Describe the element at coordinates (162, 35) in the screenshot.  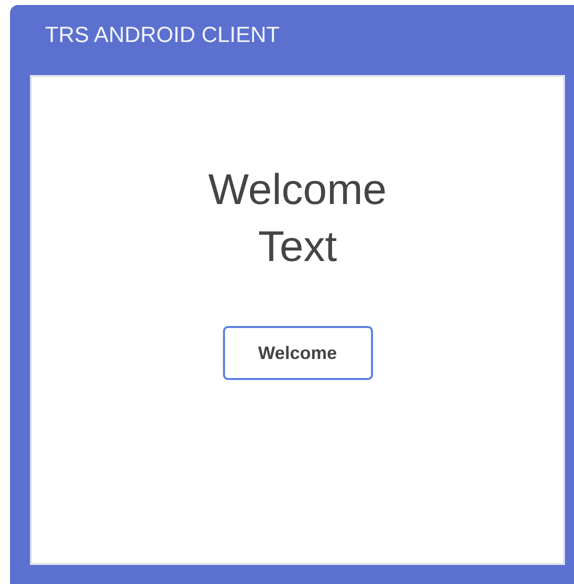
I see `window-title: TRS ANDROID CLIENT` at that location.